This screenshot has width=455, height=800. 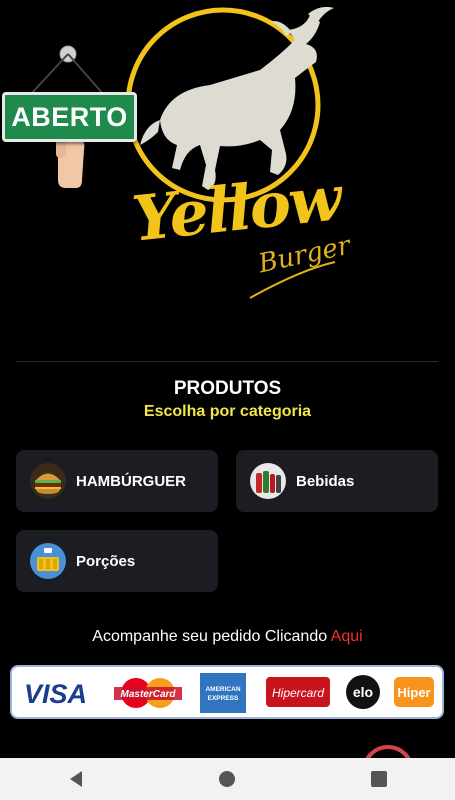 I want to click on recents-icon, so click(x=379, y=779).